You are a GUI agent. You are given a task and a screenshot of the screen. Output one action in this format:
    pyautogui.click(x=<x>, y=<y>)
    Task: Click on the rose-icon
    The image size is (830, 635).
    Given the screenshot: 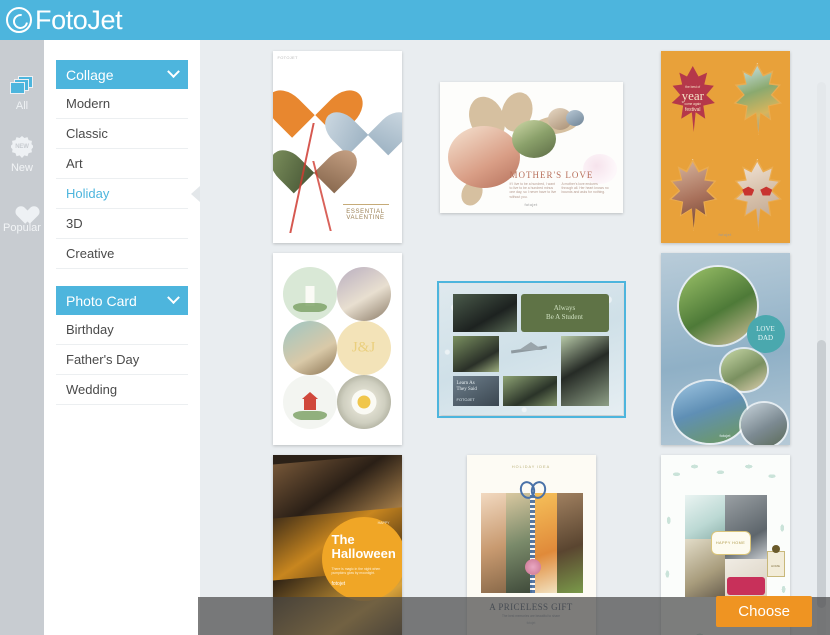 What is the action you would take?
    pyautogui.click(x=532, y=567)
    